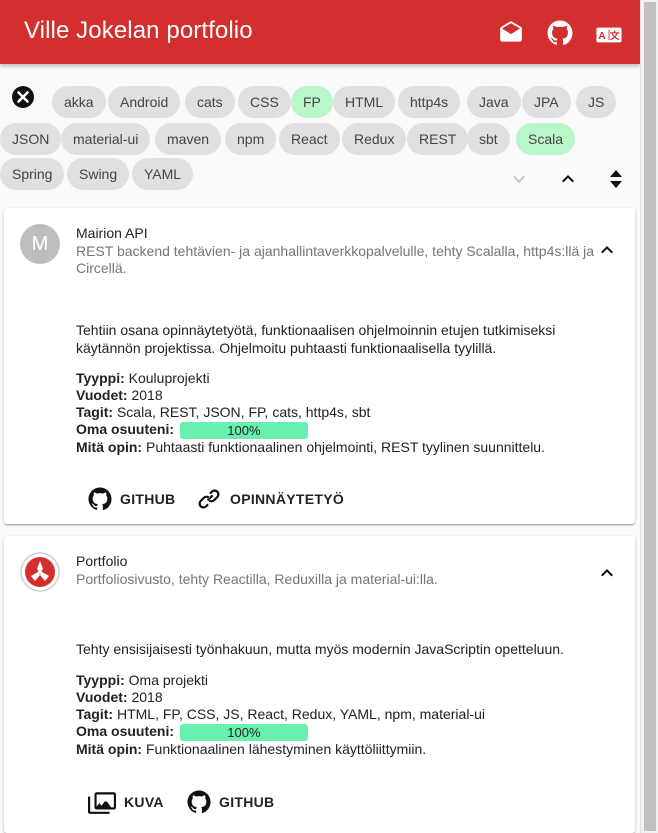  What do you see at coordinates (494, 102) in the screenshot?
I see `filter-chip-java: Java` at bounding box center [494, 102].